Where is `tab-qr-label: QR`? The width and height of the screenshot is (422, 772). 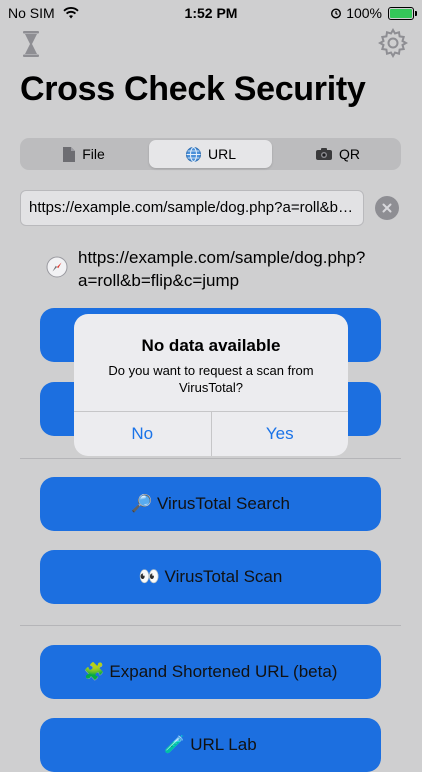
tab-qr-label: QR is located at coordinates (349, 154).